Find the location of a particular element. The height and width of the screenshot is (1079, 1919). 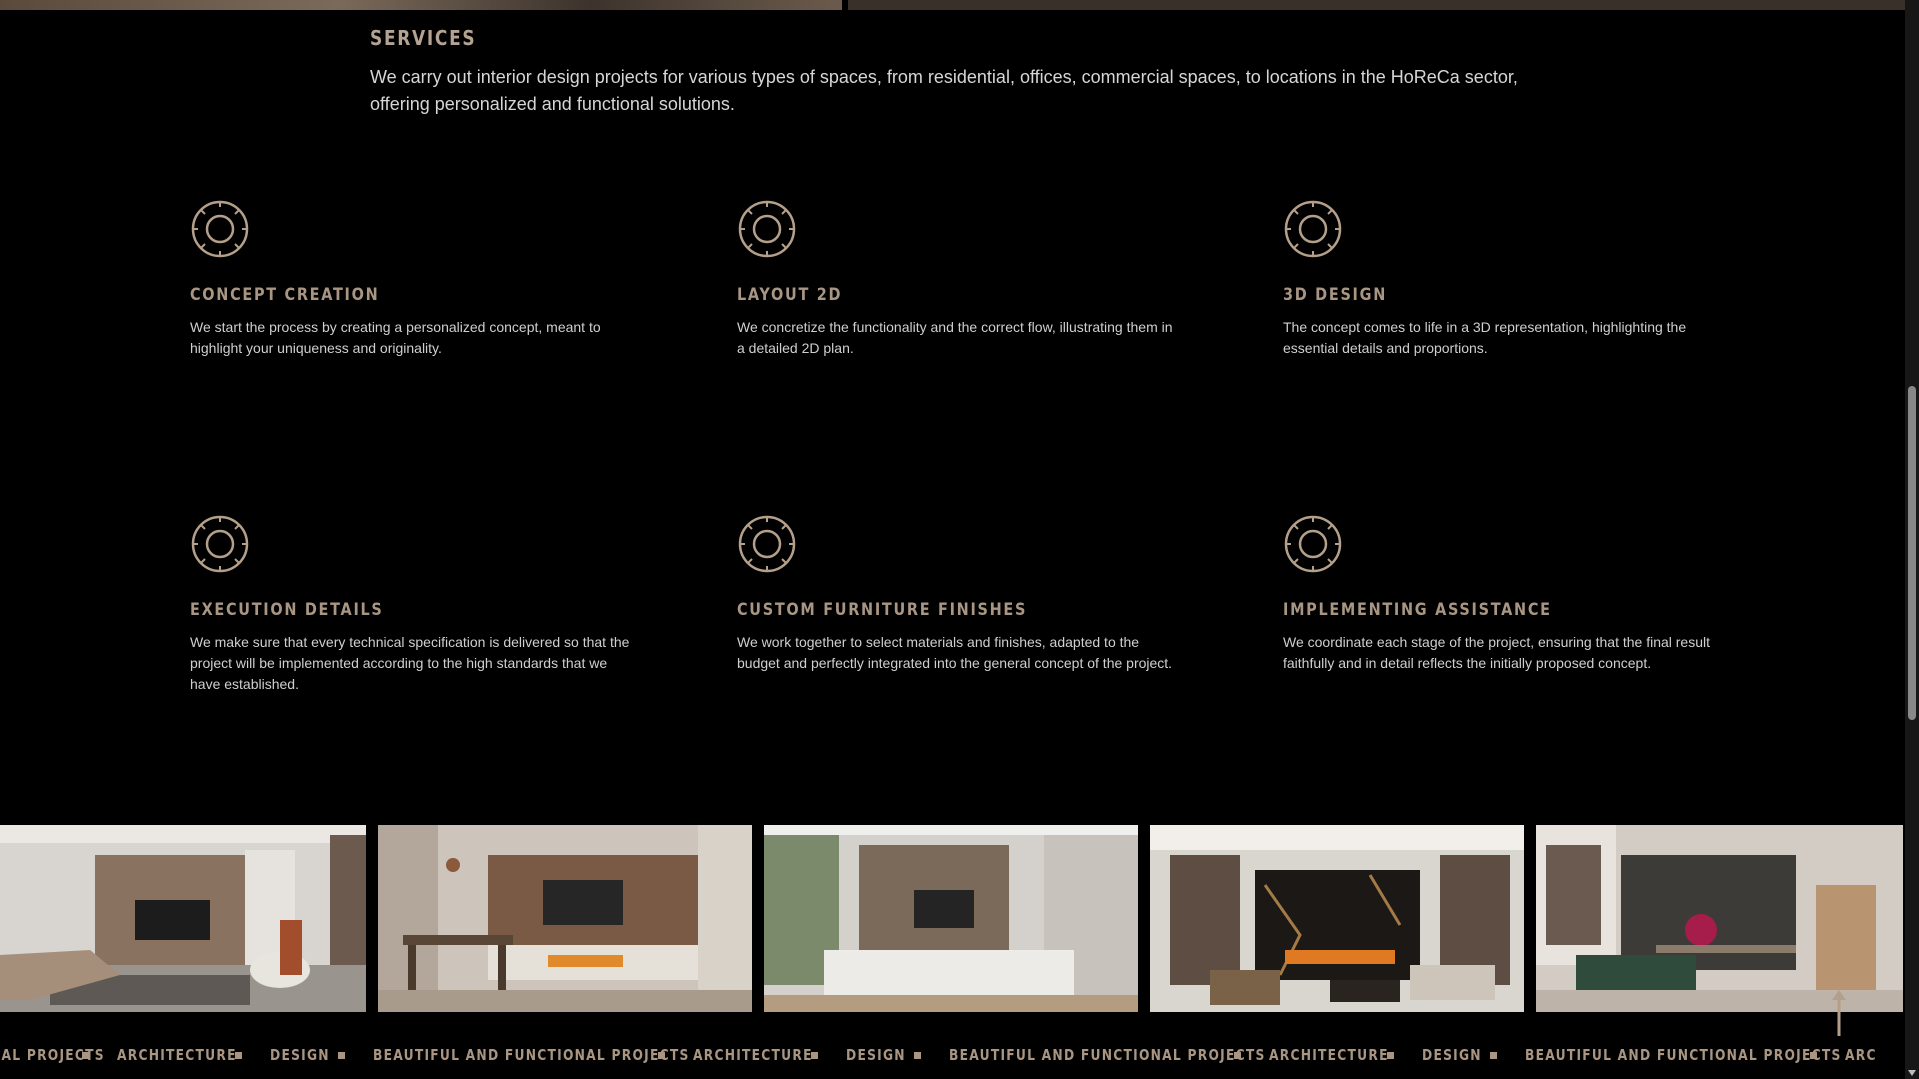

service-title: 3D DESIGN is located at coordinates (1335, 295).